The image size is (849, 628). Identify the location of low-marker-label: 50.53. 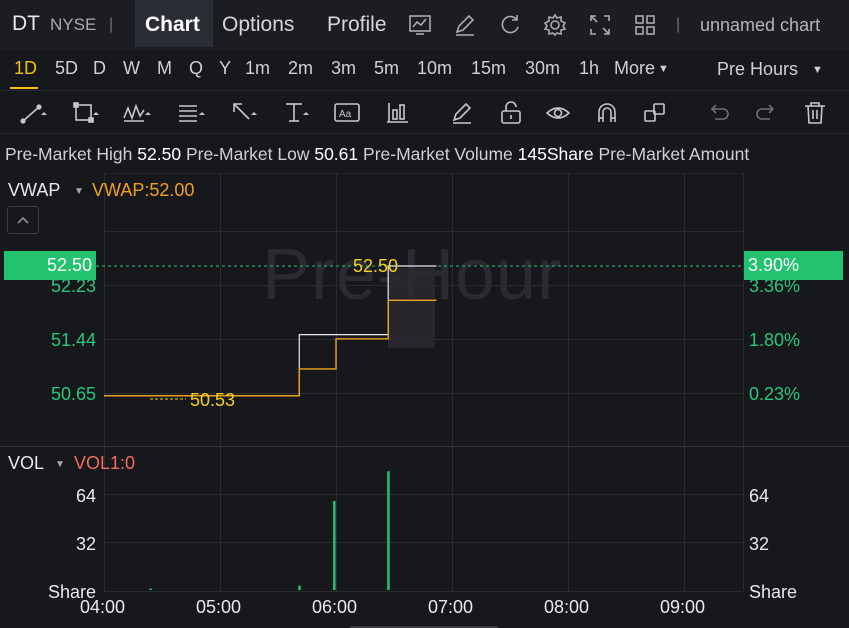
(213, 400).